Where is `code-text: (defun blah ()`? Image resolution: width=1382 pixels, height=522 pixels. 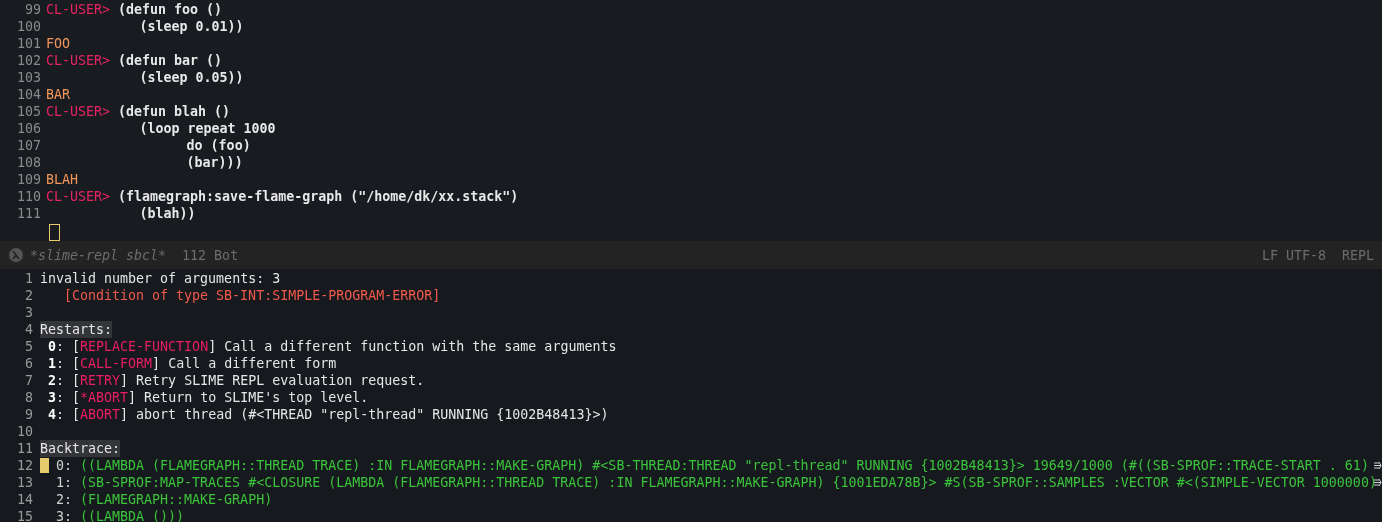
code-text: (defun blah () is located at coordinates (174, 111).